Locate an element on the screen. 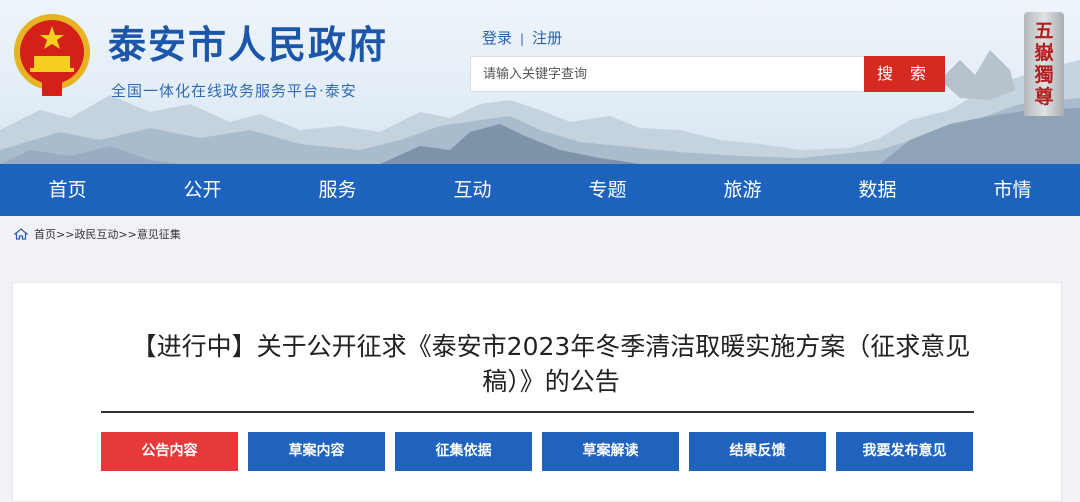 This screenshot has width=1080, height=502. register-link: 注册 is located at coordinates (547, 38).